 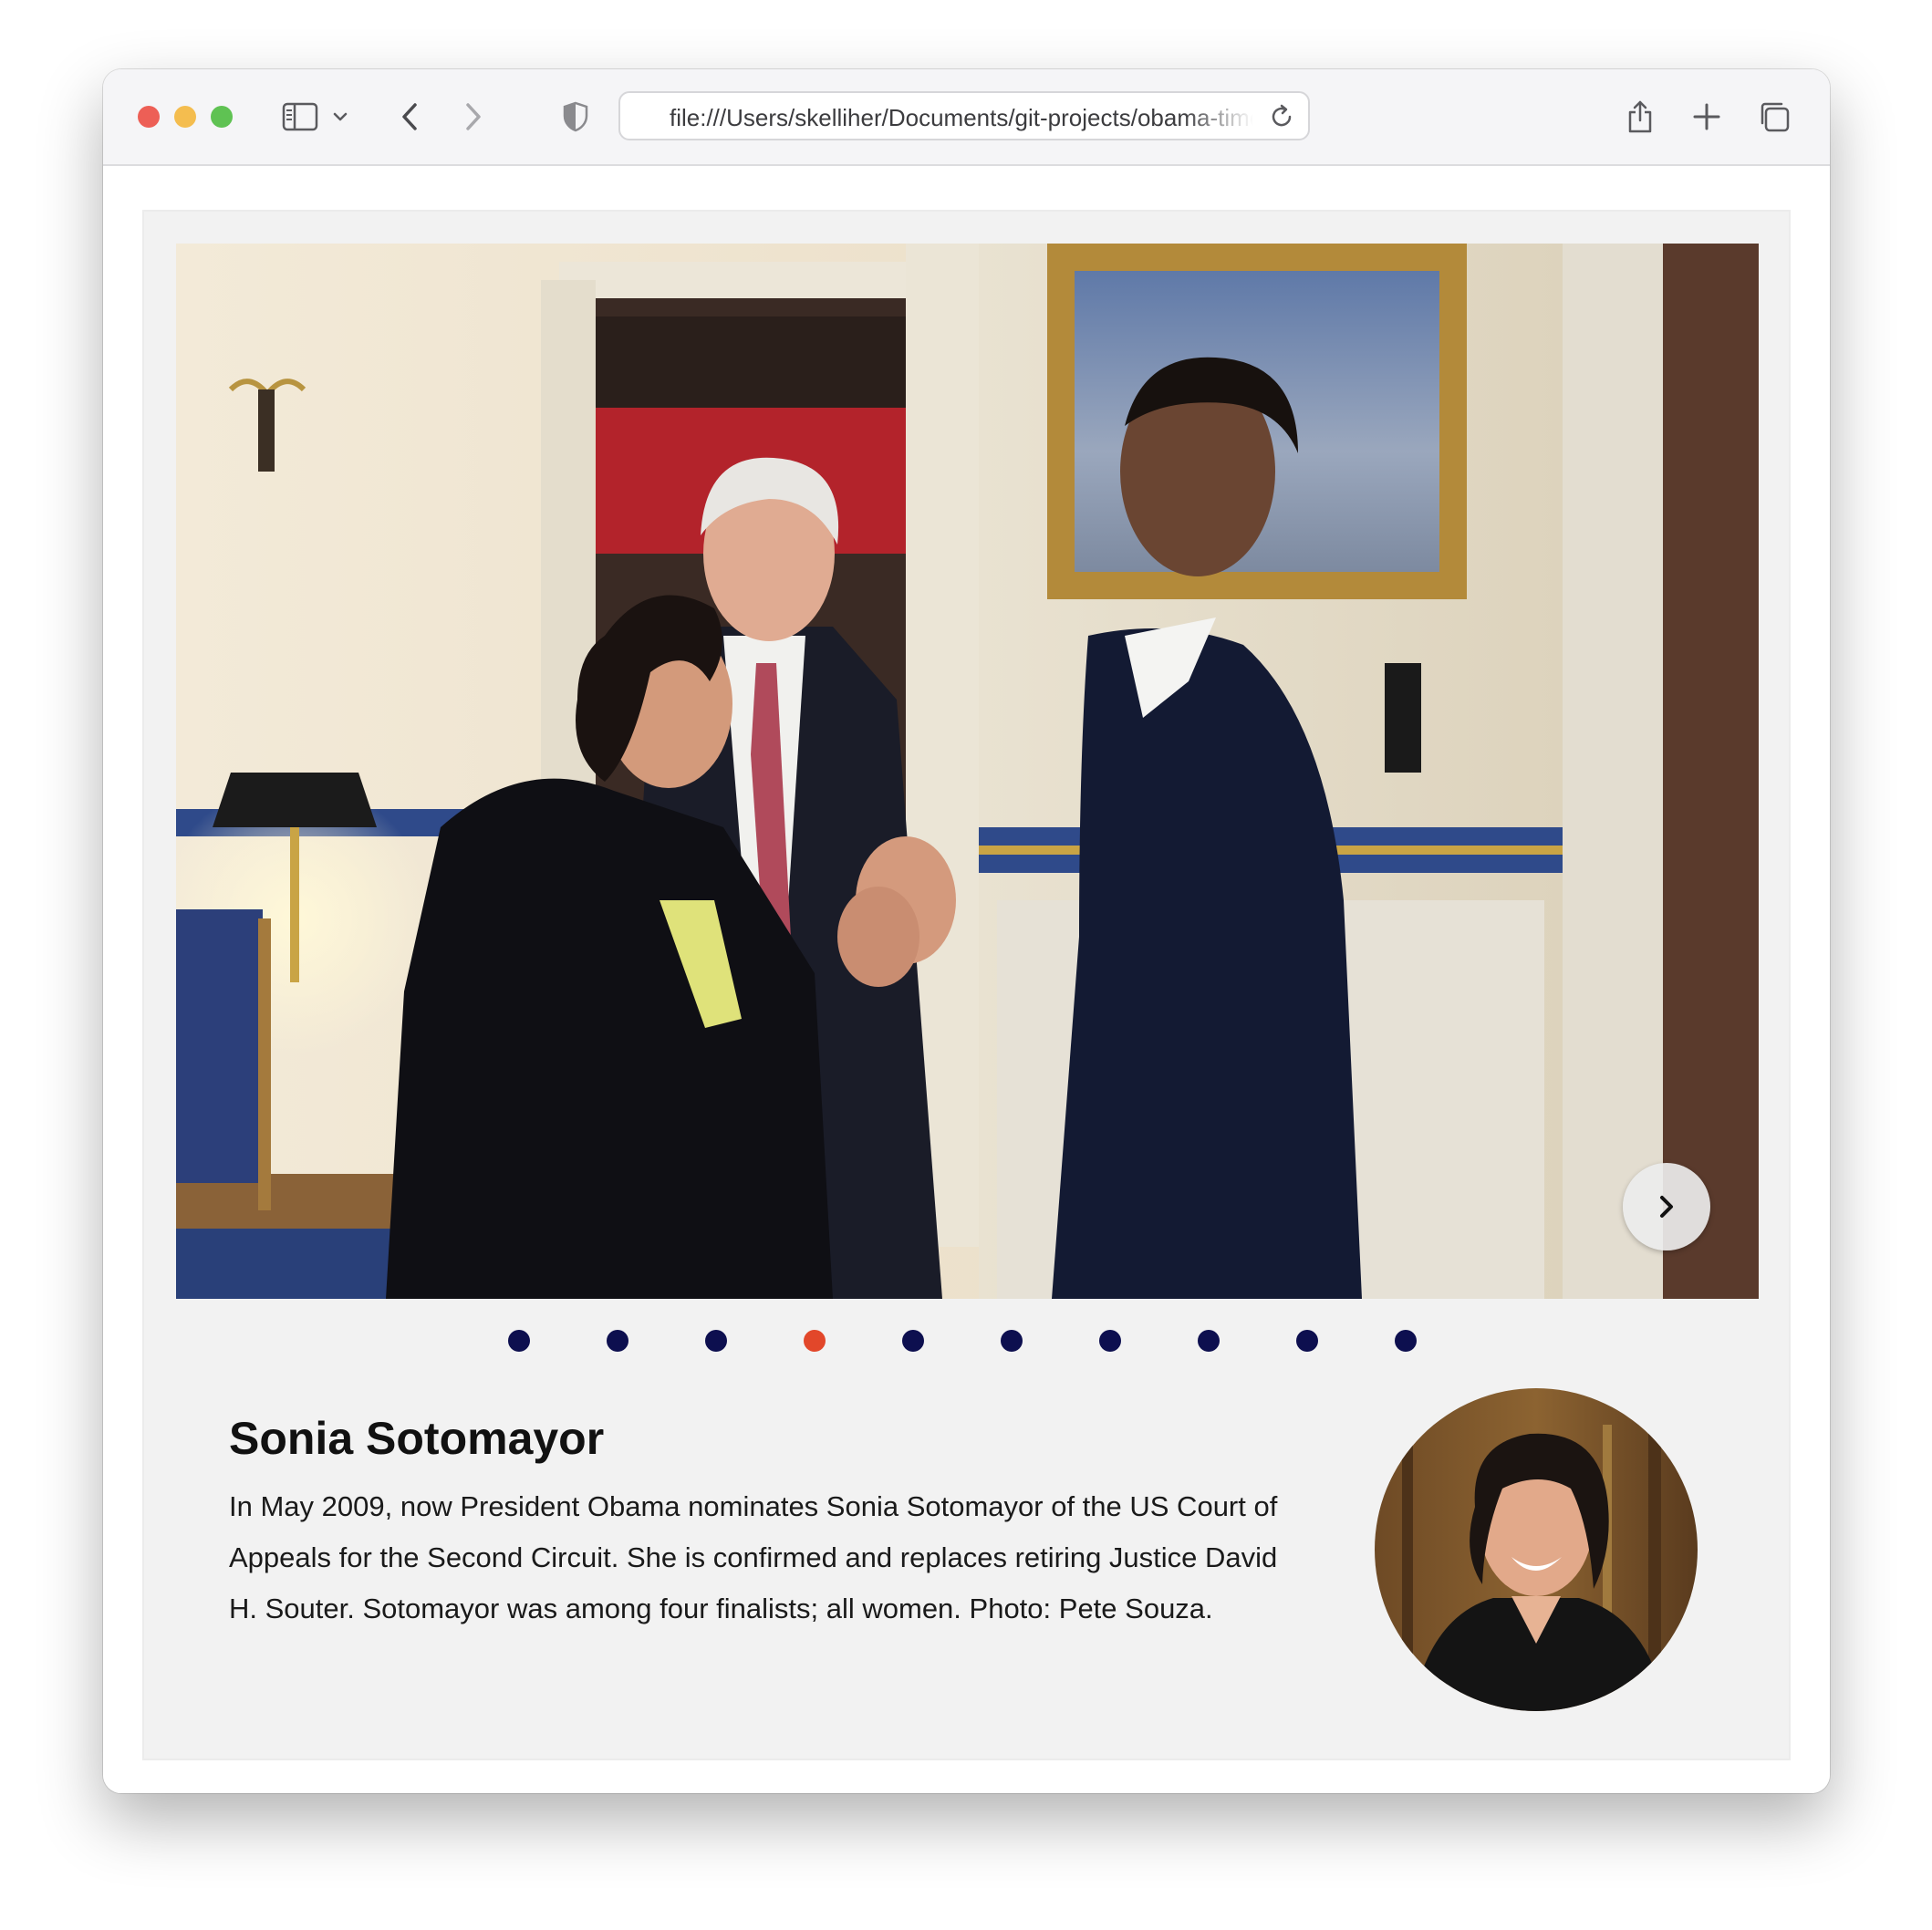 I want to click on forward-button, so click(x=474, y=117).